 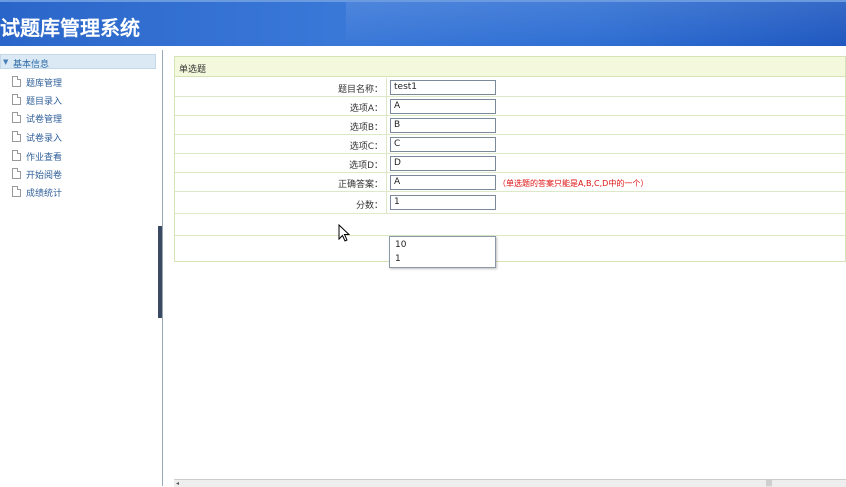 What do you see at coordinates (44, 158) in the screenshot?
I see `sidebar-item-label: 作业查看` at bounding box center [44, 158].